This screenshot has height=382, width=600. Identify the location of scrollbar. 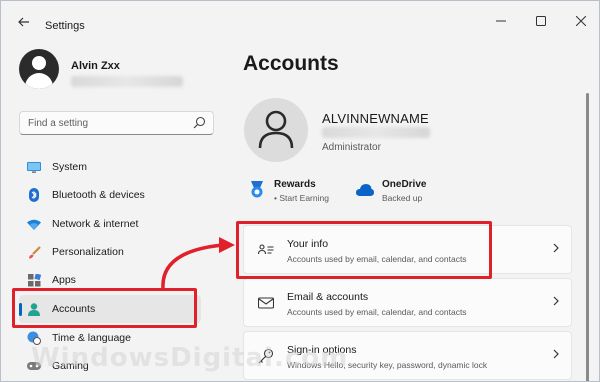
(587, 237).